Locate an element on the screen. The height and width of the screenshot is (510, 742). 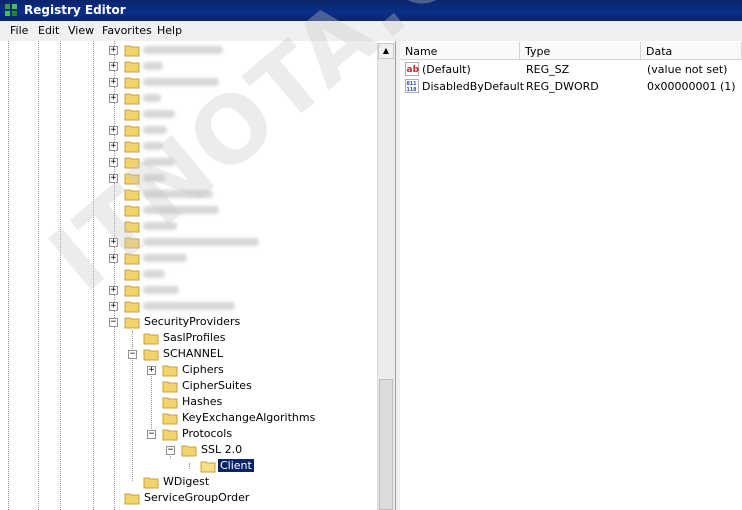
tree-item-label: SecurityProviders is located at coordinates (192, 321).